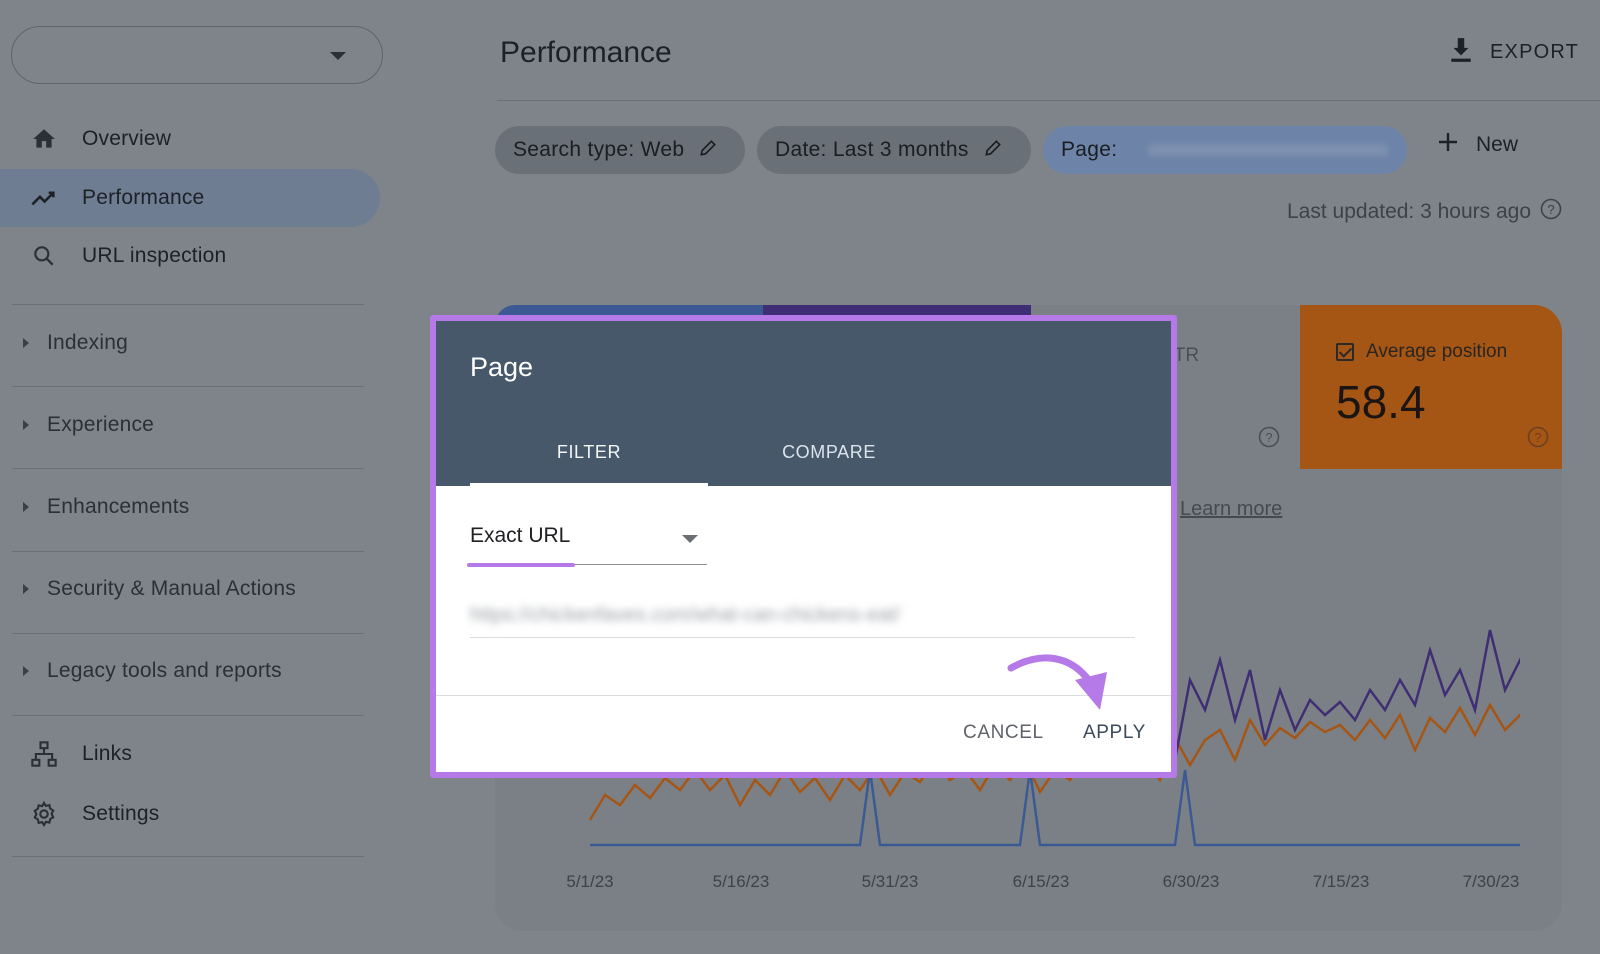 Image resolution: width=1600 pixels, height=954 pixels. What do you see at coordinates (1231, 509) in the screenshot?
I see `learn-more-link: Learn more` at bounding box center [1231, 509].